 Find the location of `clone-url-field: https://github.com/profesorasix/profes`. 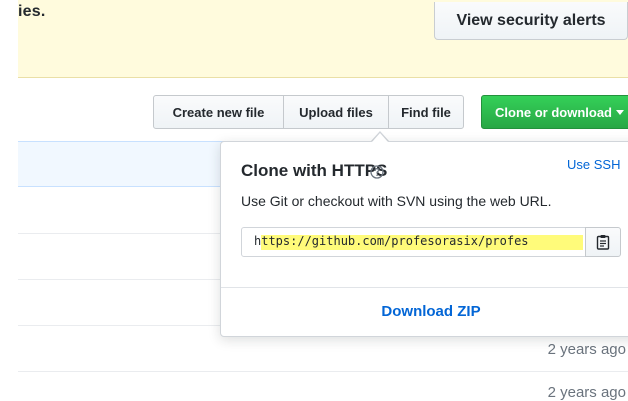

clone-url-field: https://github.com/profesorasix/profes is located at coordinates (413, 242).